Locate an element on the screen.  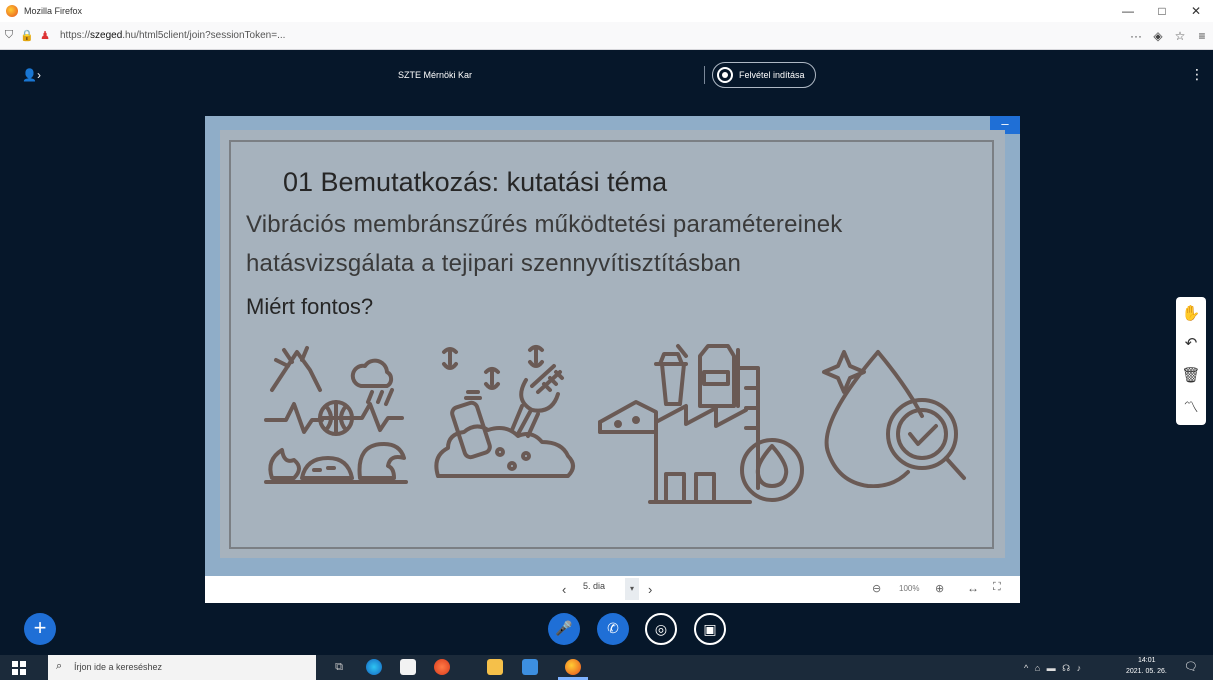
leave-audio-button: ✆ is located at coordinates (613, 629).